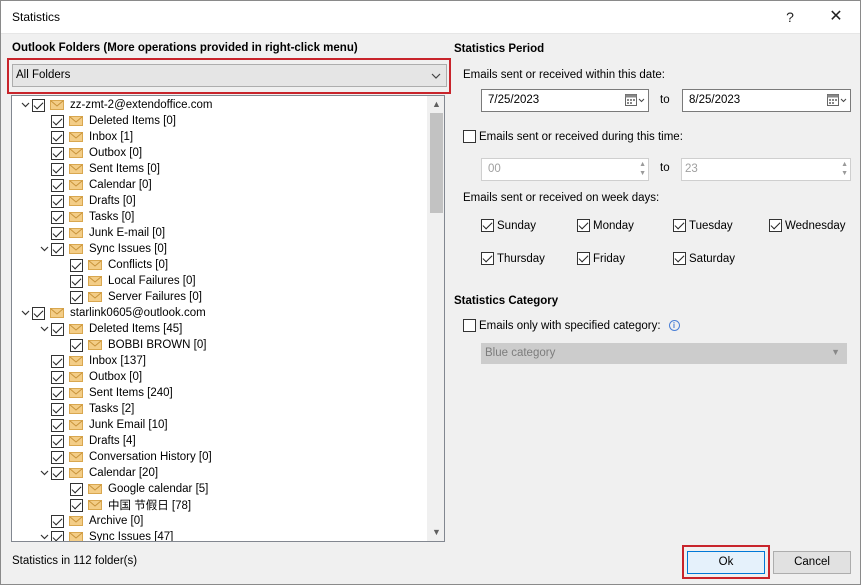 The height and width of the screenshot is (585, 861). Describe the element at coordinates (508, 225) in the screenshot. I see `weekday-sunday: Sunday` at that location.